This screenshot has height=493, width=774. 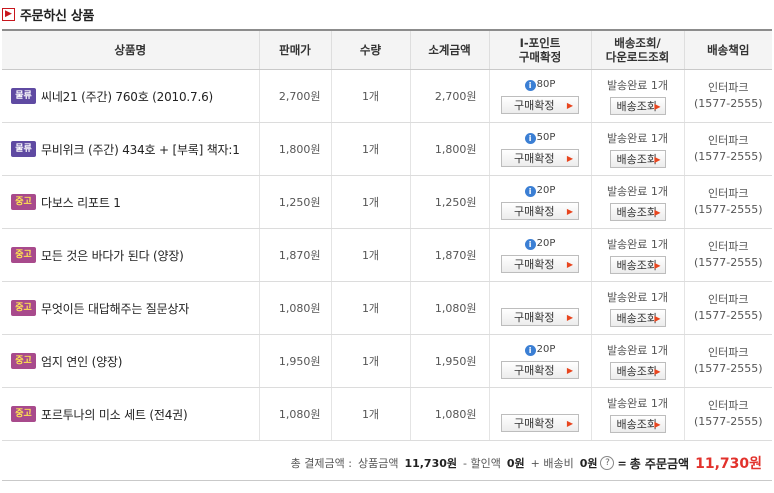 I want to click on col-header-ship-line1: 배송조회/, so click(x=637, y=43).